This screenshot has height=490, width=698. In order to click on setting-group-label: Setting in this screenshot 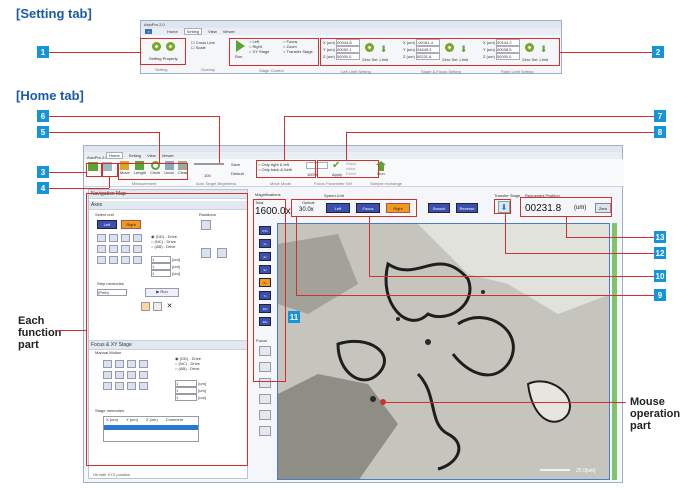, I will do `click(161, 69)`.